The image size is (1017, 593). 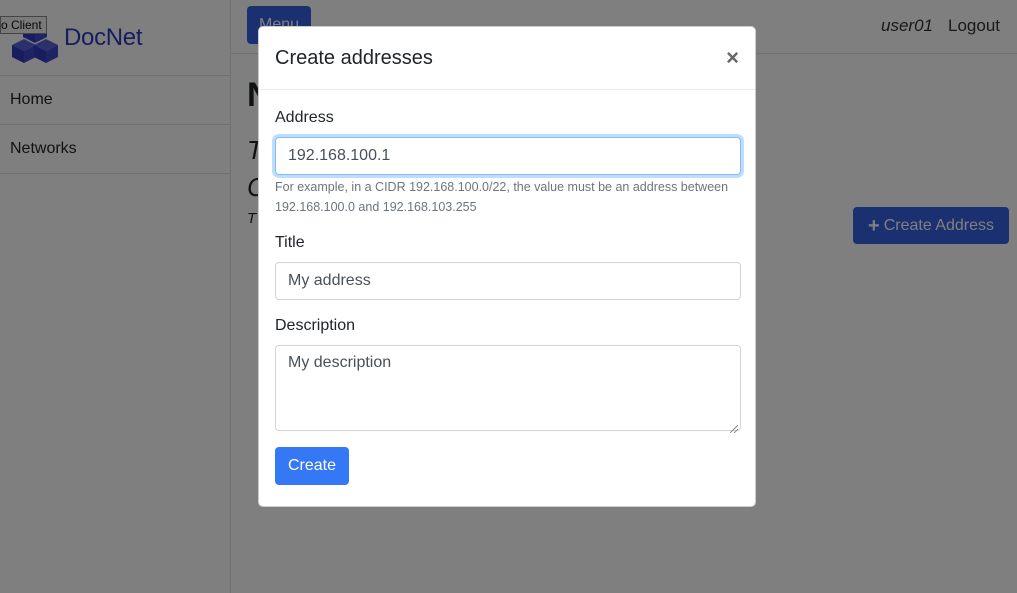 I want to click on resize-grip-icon, so click(x=734, y=427).